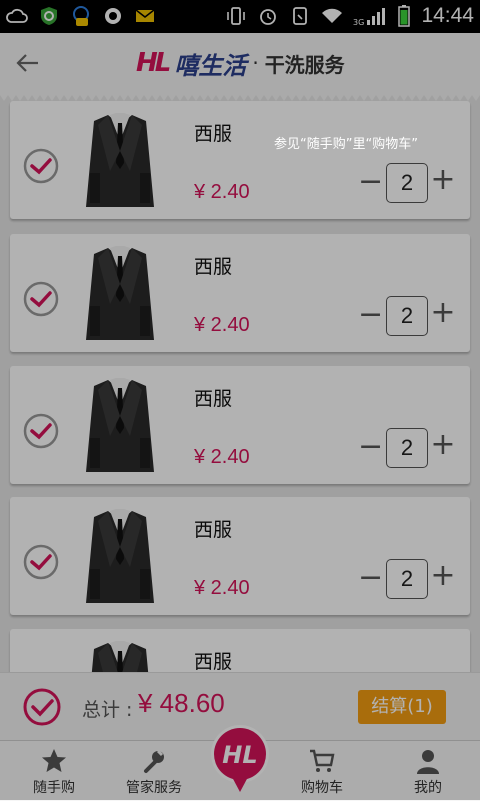 This screenshot has height=801, width=480. What do you see at coordinates (54, 760) in the screenshot?
I see `star-icon` at bounding box center [54, 760].